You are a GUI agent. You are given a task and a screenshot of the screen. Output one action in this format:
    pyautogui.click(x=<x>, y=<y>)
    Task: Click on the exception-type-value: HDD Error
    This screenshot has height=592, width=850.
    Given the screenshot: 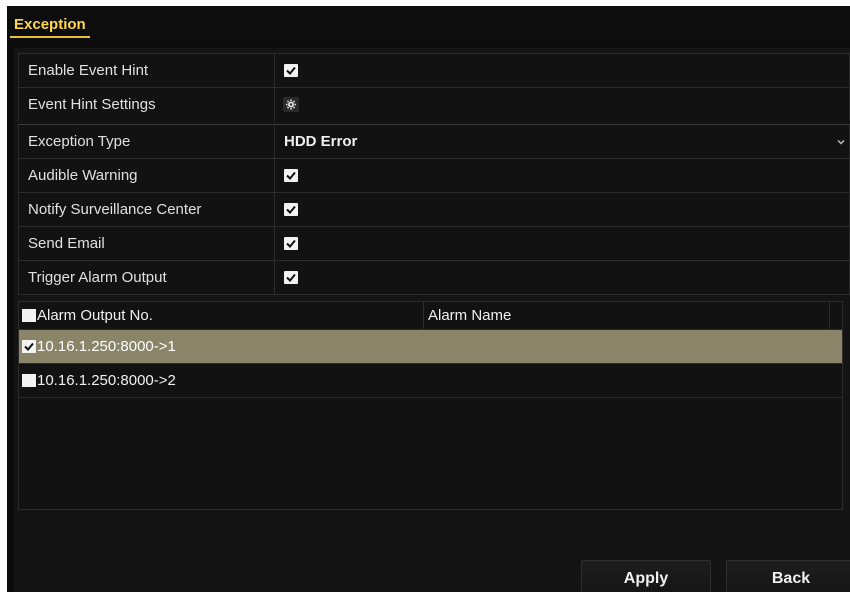 What is the action you would take?
    pyautogui.click(x=321, y=141)
    